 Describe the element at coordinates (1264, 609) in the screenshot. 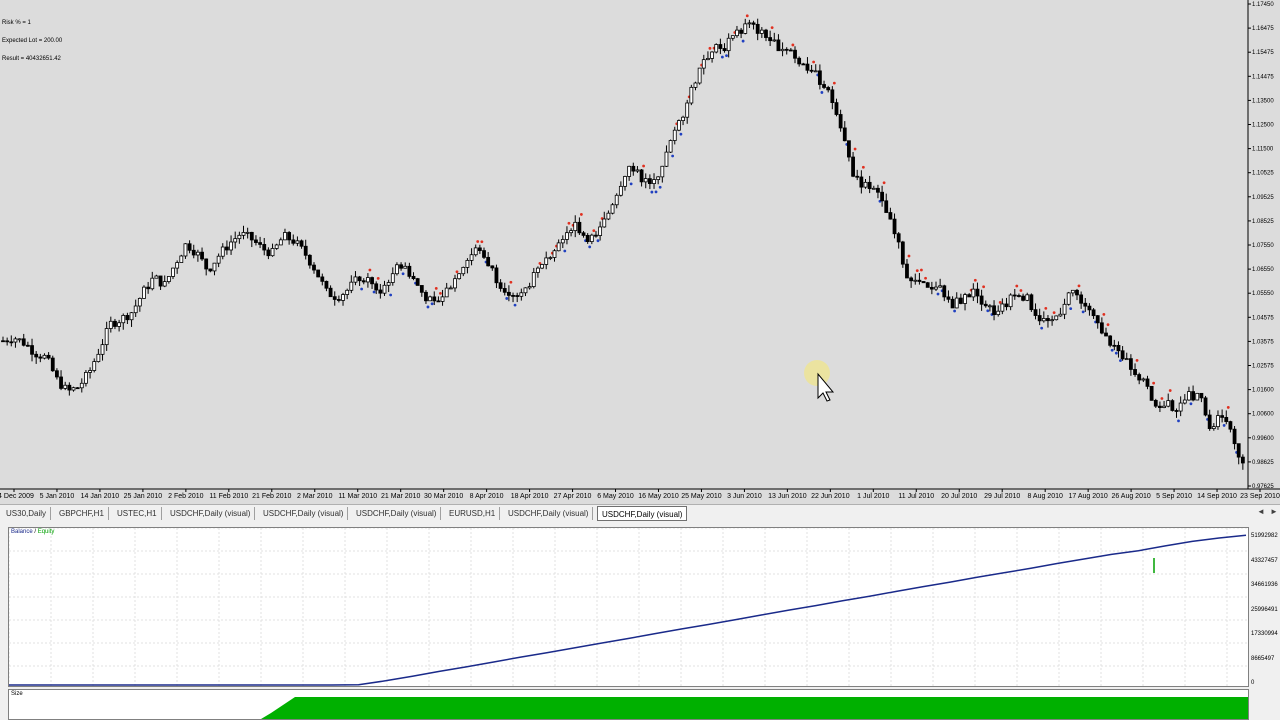

I see `balance-axis-label: 25996491` at that location.